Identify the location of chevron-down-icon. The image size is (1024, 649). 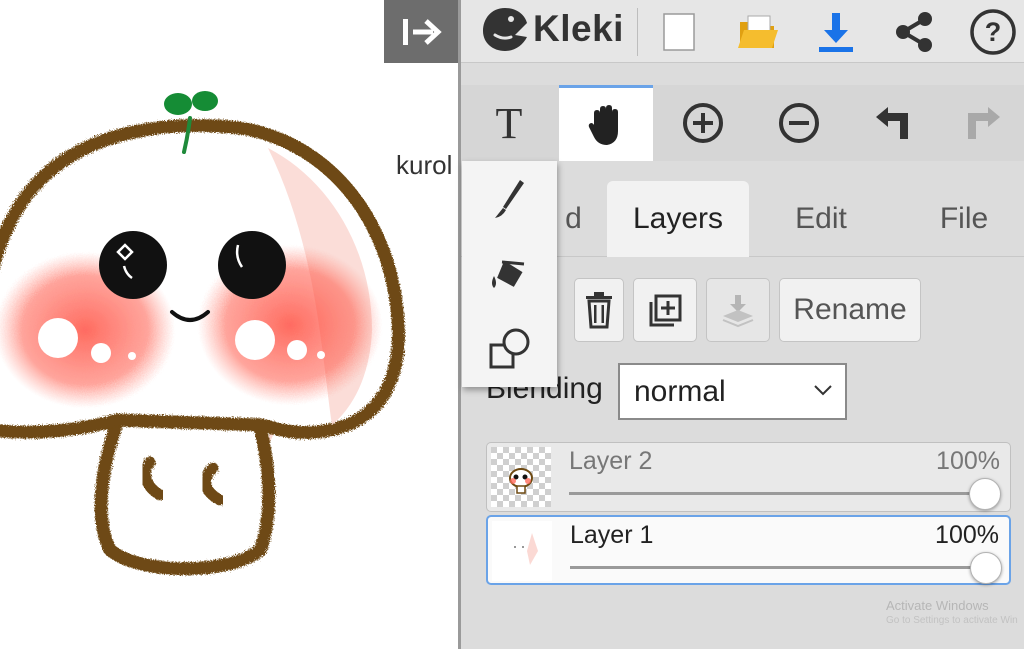
(823, 390).